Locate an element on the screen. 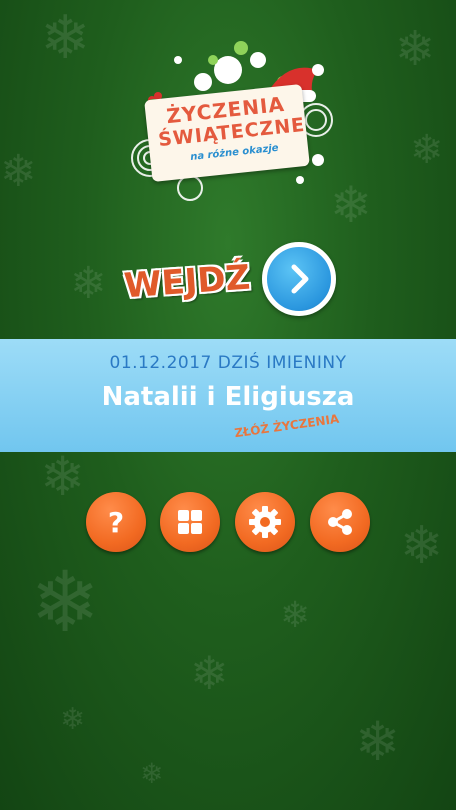 Image resolution: width=456 pixels, height=810 pixels. settings-button is located at coordinates (265, 522).